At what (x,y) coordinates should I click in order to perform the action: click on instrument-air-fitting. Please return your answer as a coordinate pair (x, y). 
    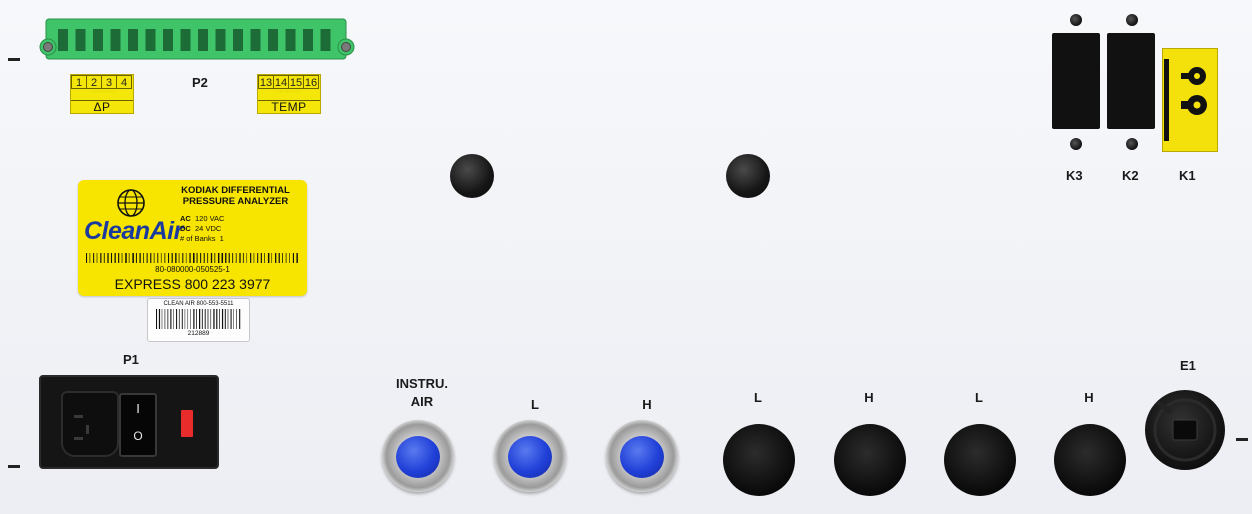
    Looking at the image, I should click on (418, 456).